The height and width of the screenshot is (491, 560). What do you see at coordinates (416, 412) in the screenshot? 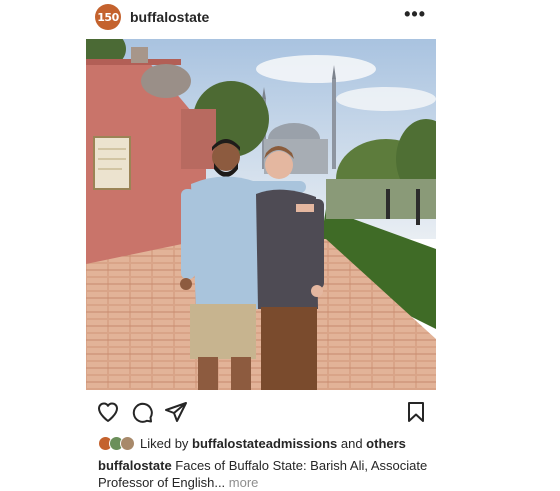
I see `bookmark-icon` at bounding box center [416, 412].